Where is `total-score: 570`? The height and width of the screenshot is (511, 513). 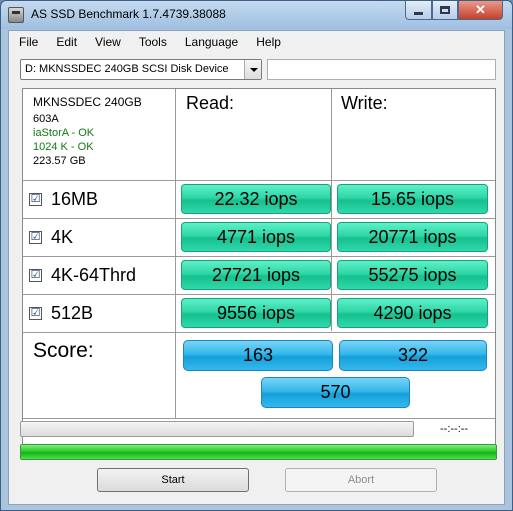
total-score: 570 is located at coordinates (335, 392).